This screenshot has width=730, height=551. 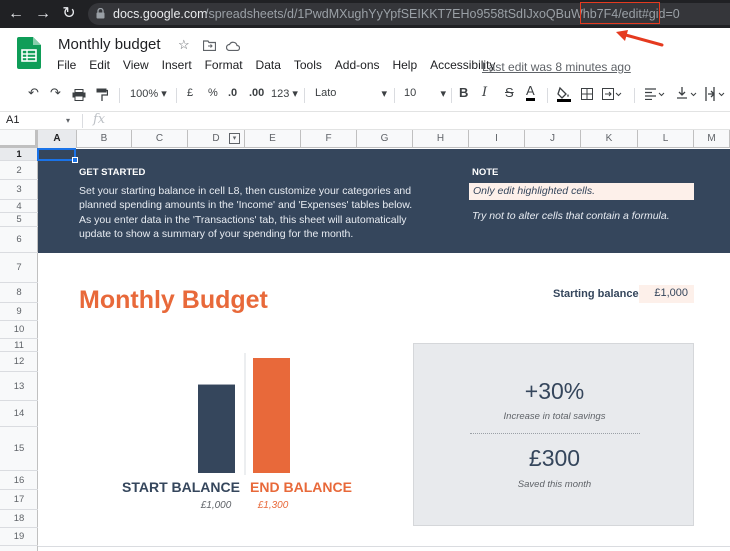 What do you see at coordinates (564, 94) in the screenshot?
I see `fill-color-icon` at bounding box center [564, 94].